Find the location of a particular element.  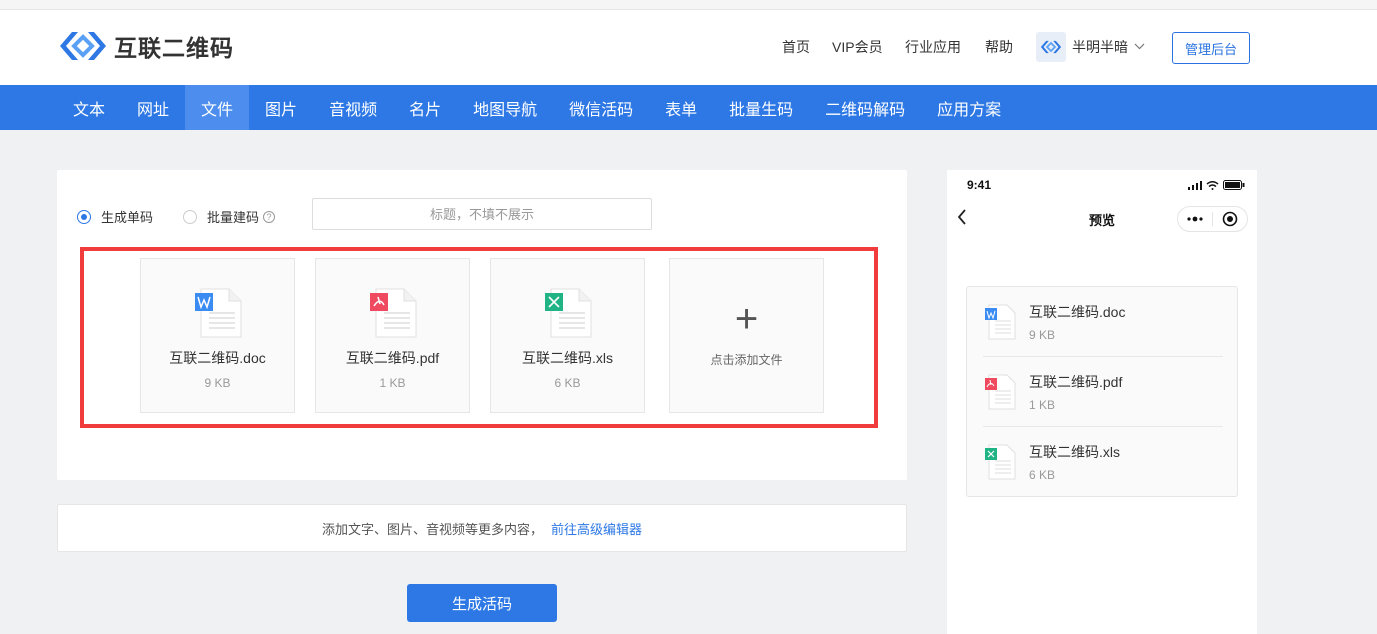

pdf-file-icon is located at coordinates (1000, 392).